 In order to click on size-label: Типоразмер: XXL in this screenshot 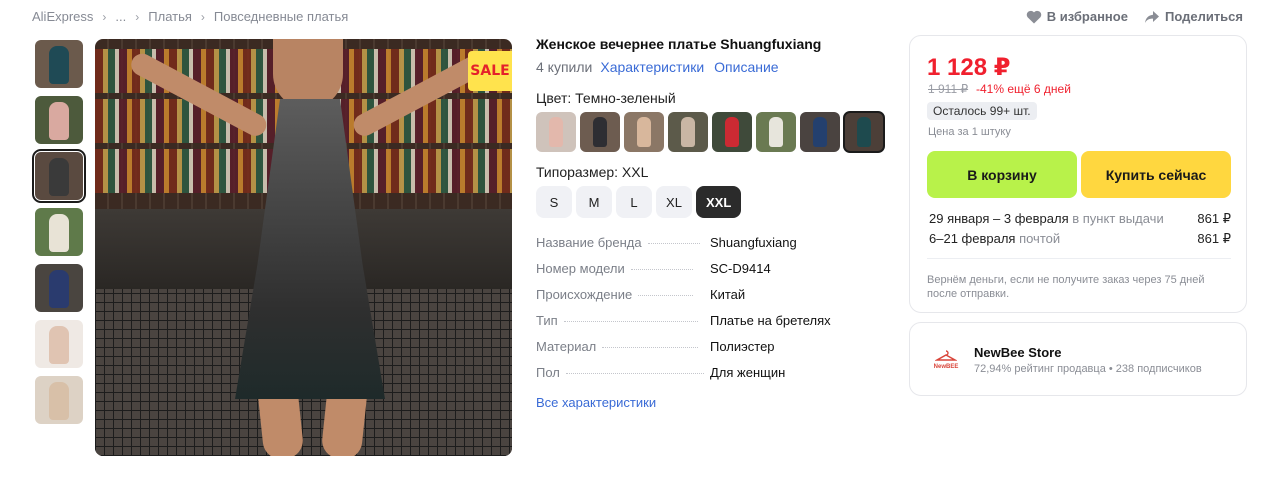, I will do `click(592, 172)`.